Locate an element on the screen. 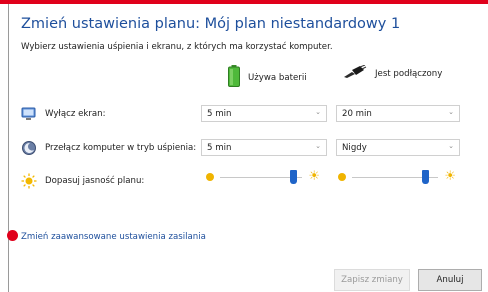 The image size is (488, 292). window-left-border is located at coordinates (8, 148).